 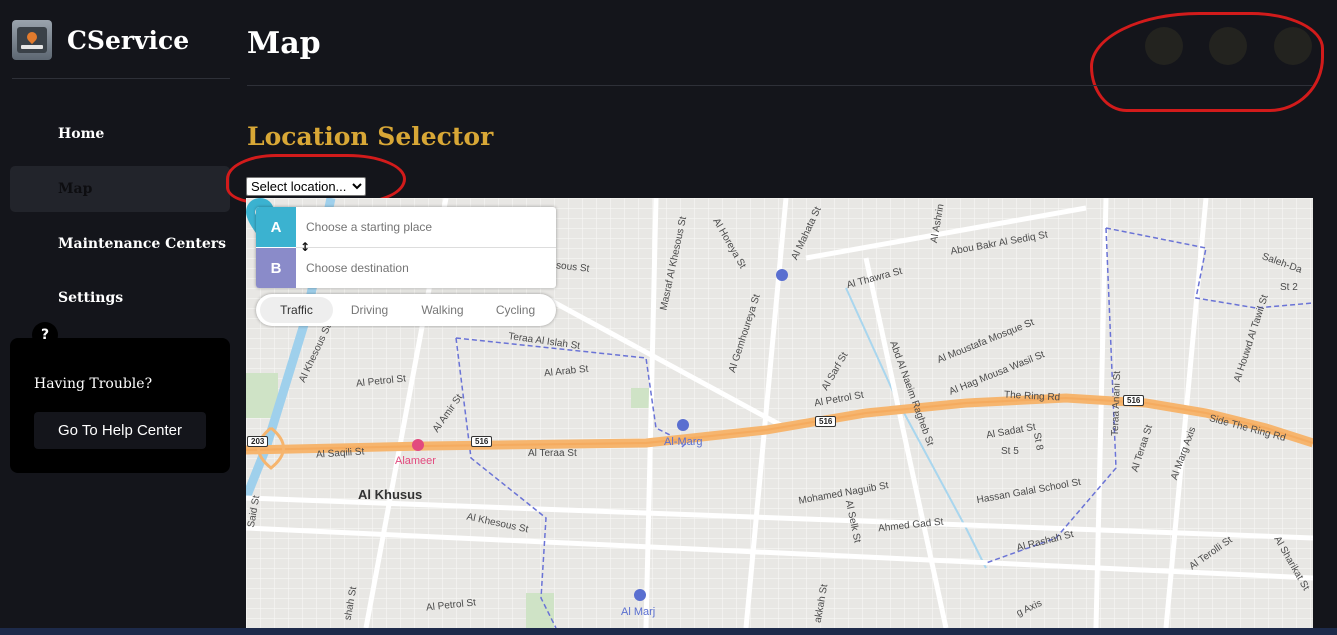 What do you see at coordinates (638, 612) in the screenshot?
I see `map-label: Al Marj` at bounding box center [638, 612].